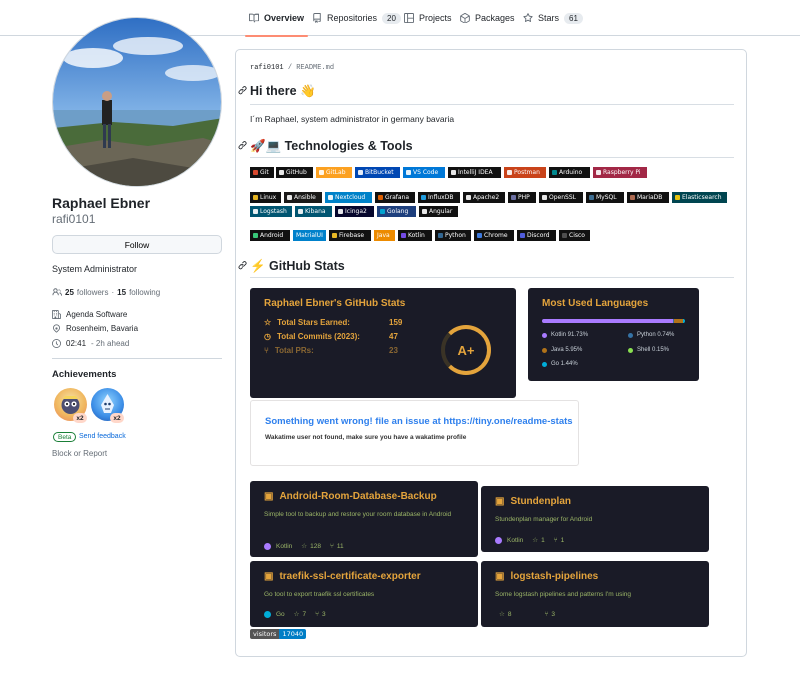  I want to click on badge-logstash: Logstash, so click(271, 211).